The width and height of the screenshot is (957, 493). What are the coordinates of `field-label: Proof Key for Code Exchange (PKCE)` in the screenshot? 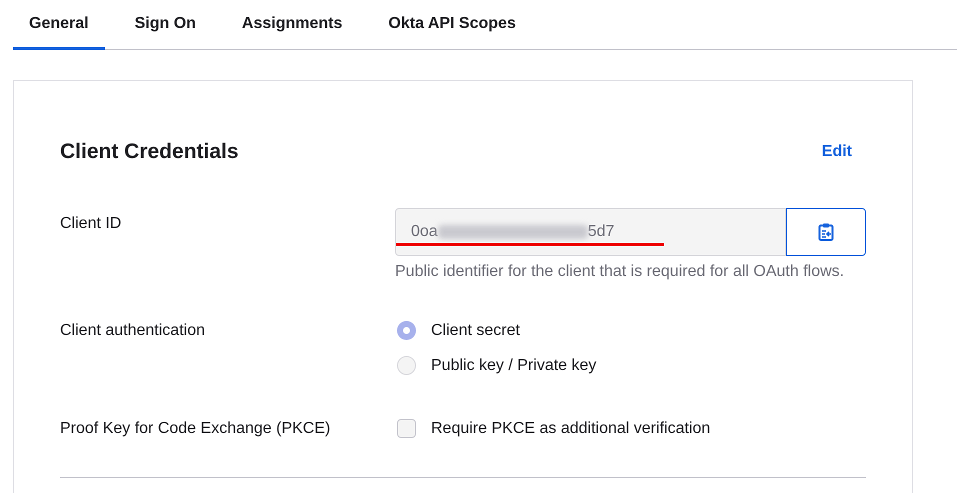 It's located at (196, 428).